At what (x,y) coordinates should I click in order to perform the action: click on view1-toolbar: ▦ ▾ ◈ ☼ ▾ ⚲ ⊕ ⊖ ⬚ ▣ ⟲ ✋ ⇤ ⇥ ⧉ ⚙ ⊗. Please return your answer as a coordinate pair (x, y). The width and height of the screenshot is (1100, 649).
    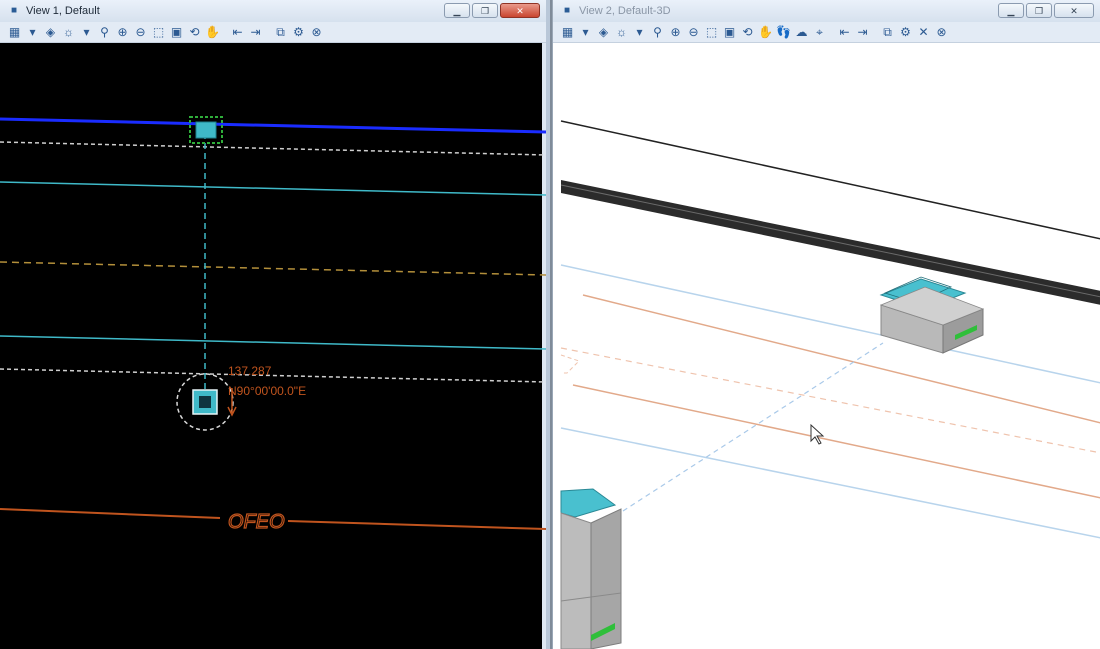
    Looking at the image, I should click on (273, 32).